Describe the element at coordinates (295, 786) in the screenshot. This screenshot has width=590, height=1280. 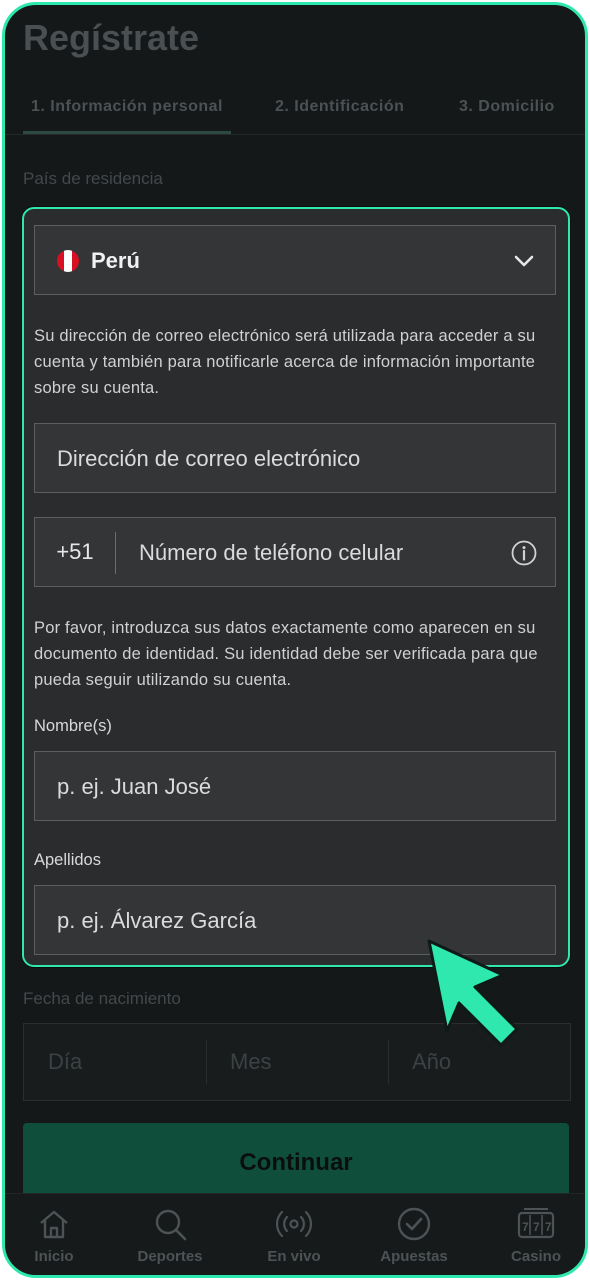
I see `first-name-field: p. ej. Juan José` at that location.